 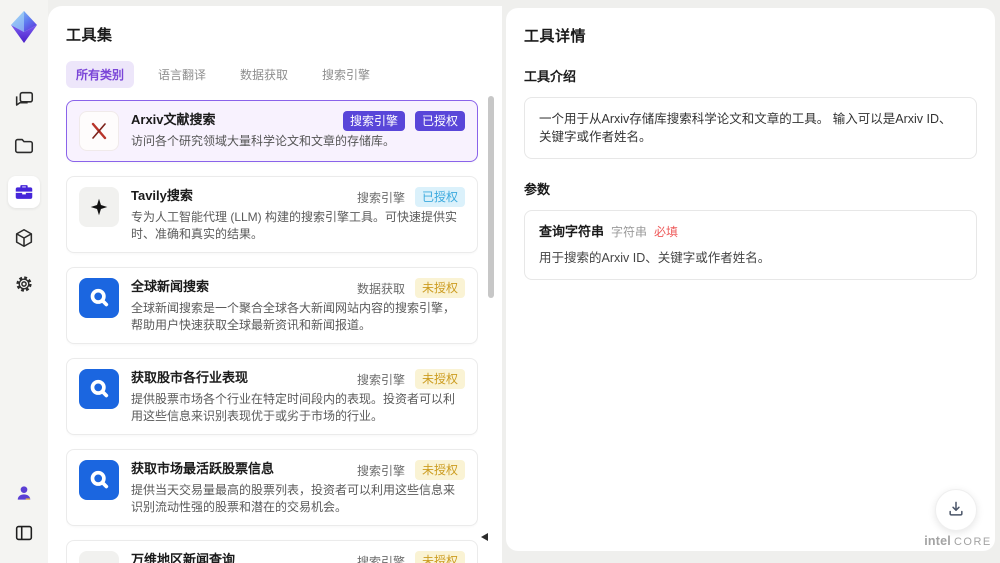 I want to click on sidebar-bottom, so click(x=24, y=513).